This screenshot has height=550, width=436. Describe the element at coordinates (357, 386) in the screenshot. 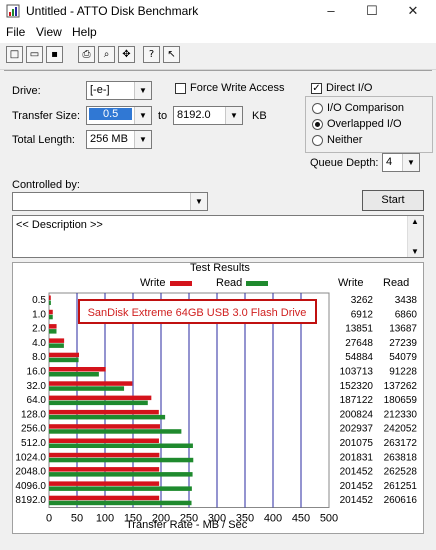

I see `write-value: 152320` at that location.